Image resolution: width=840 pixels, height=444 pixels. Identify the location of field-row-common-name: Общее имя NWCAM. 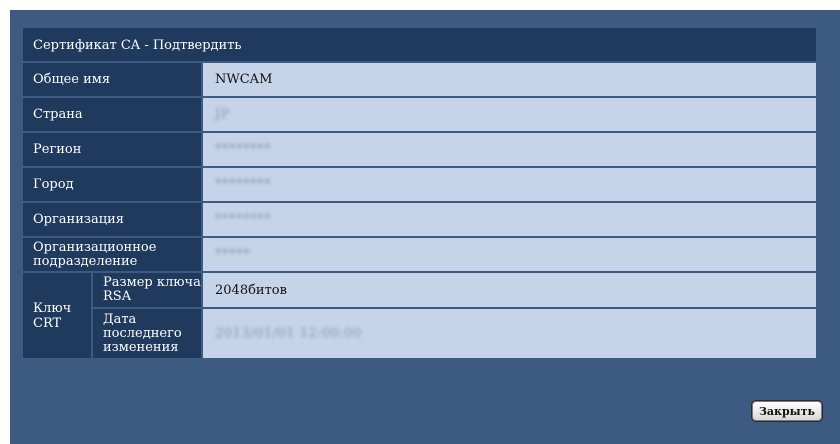
(419, 80).